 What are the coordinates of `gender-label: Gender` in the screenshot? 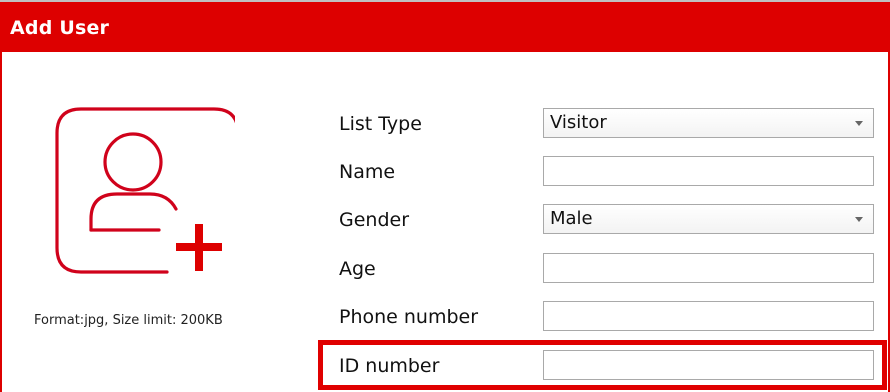 It's located at (374, 220).